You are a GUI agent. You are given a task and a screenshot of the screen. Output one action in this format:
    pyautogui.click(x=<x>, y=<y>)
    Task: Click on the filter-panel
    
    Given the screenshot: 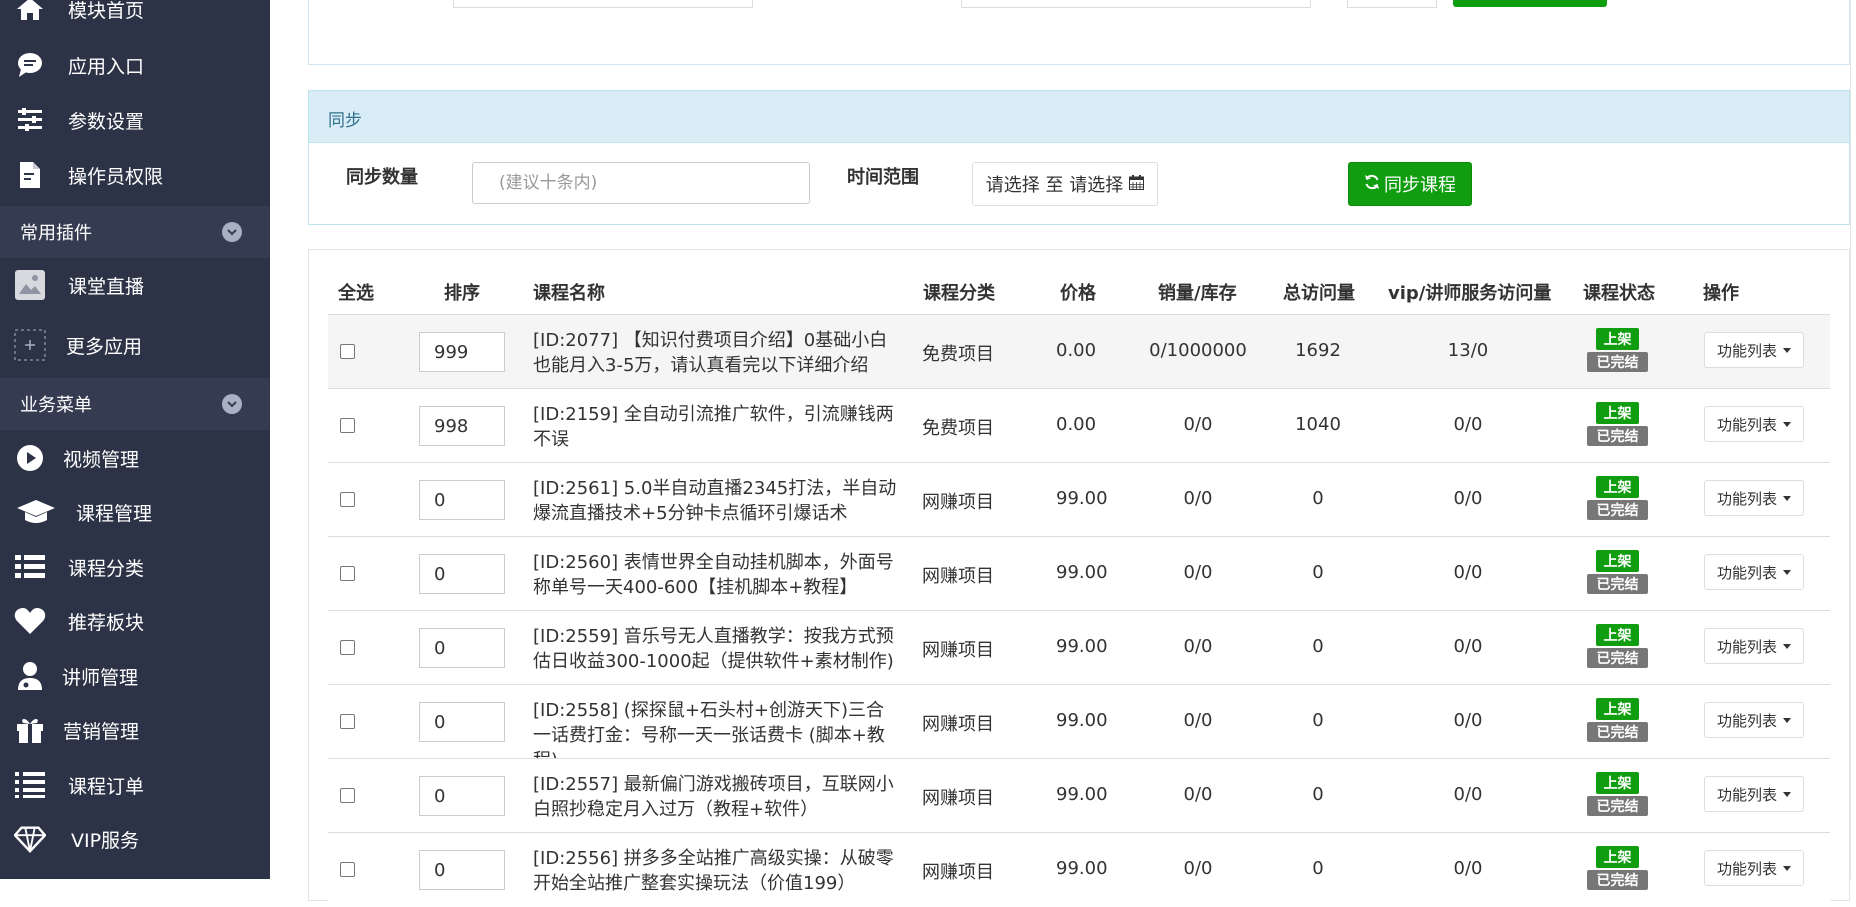 What is the action you would take?
    pyautogui.click(x=1079, y=32)
    